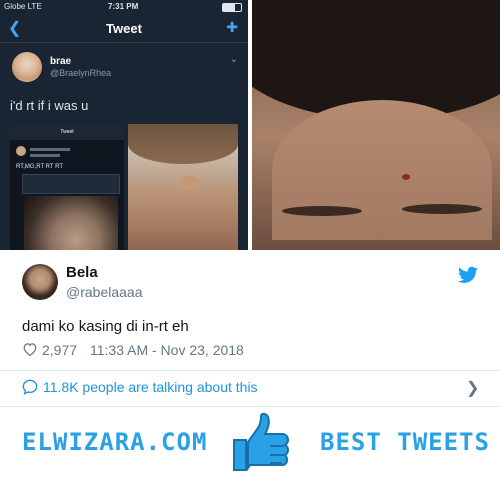  I want to click on nested-screenshot: Tweet RT,MG,RT RT RT, so click(67, 187).